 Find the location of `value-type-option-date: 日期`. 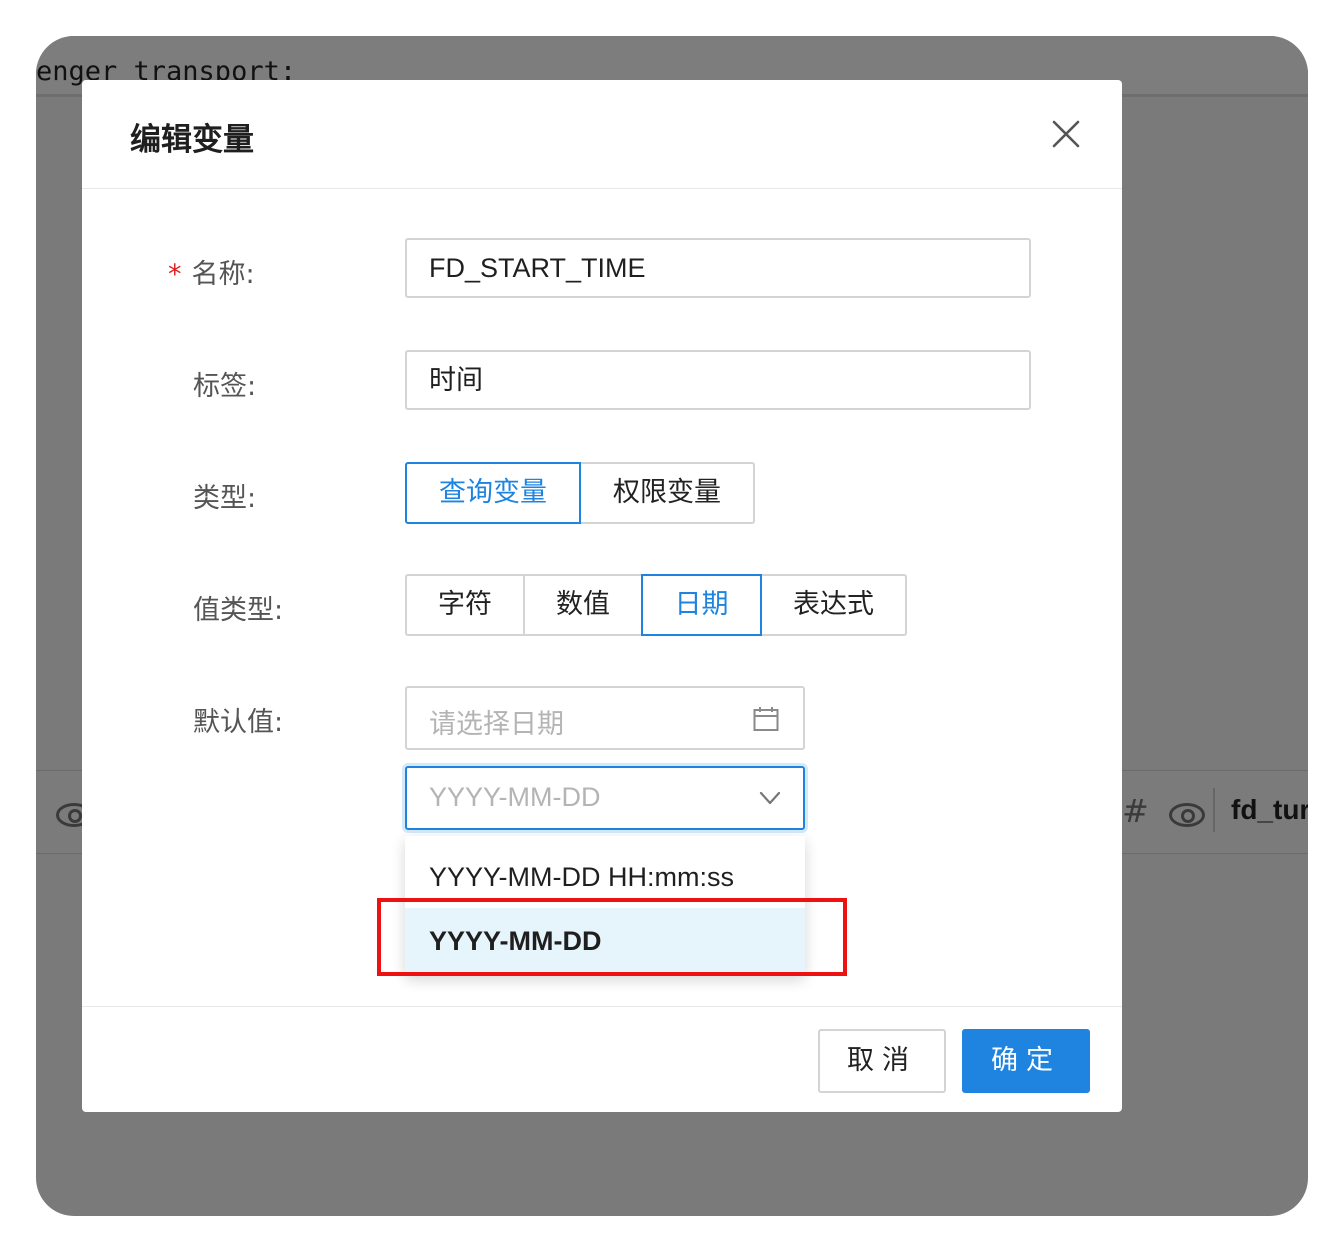

value-type-option-date: 日期 is located at coordinates (701, 605).